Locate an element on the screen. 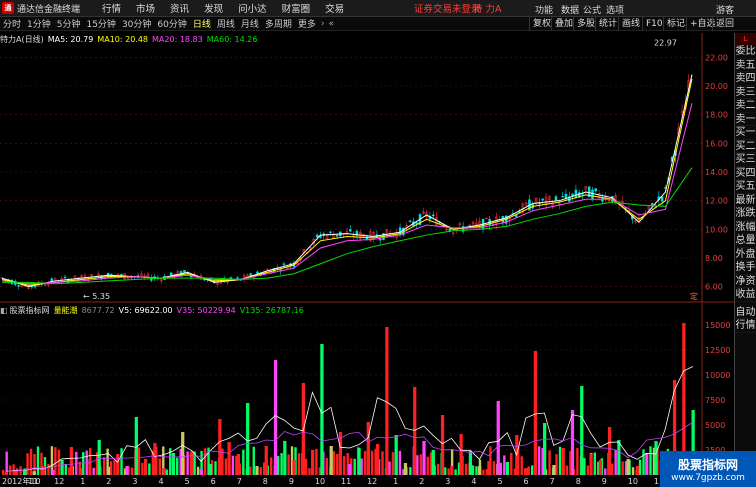 The width and height of the screenshot is (756, 487). panel-tag: L is located at coordinates (745, 39).